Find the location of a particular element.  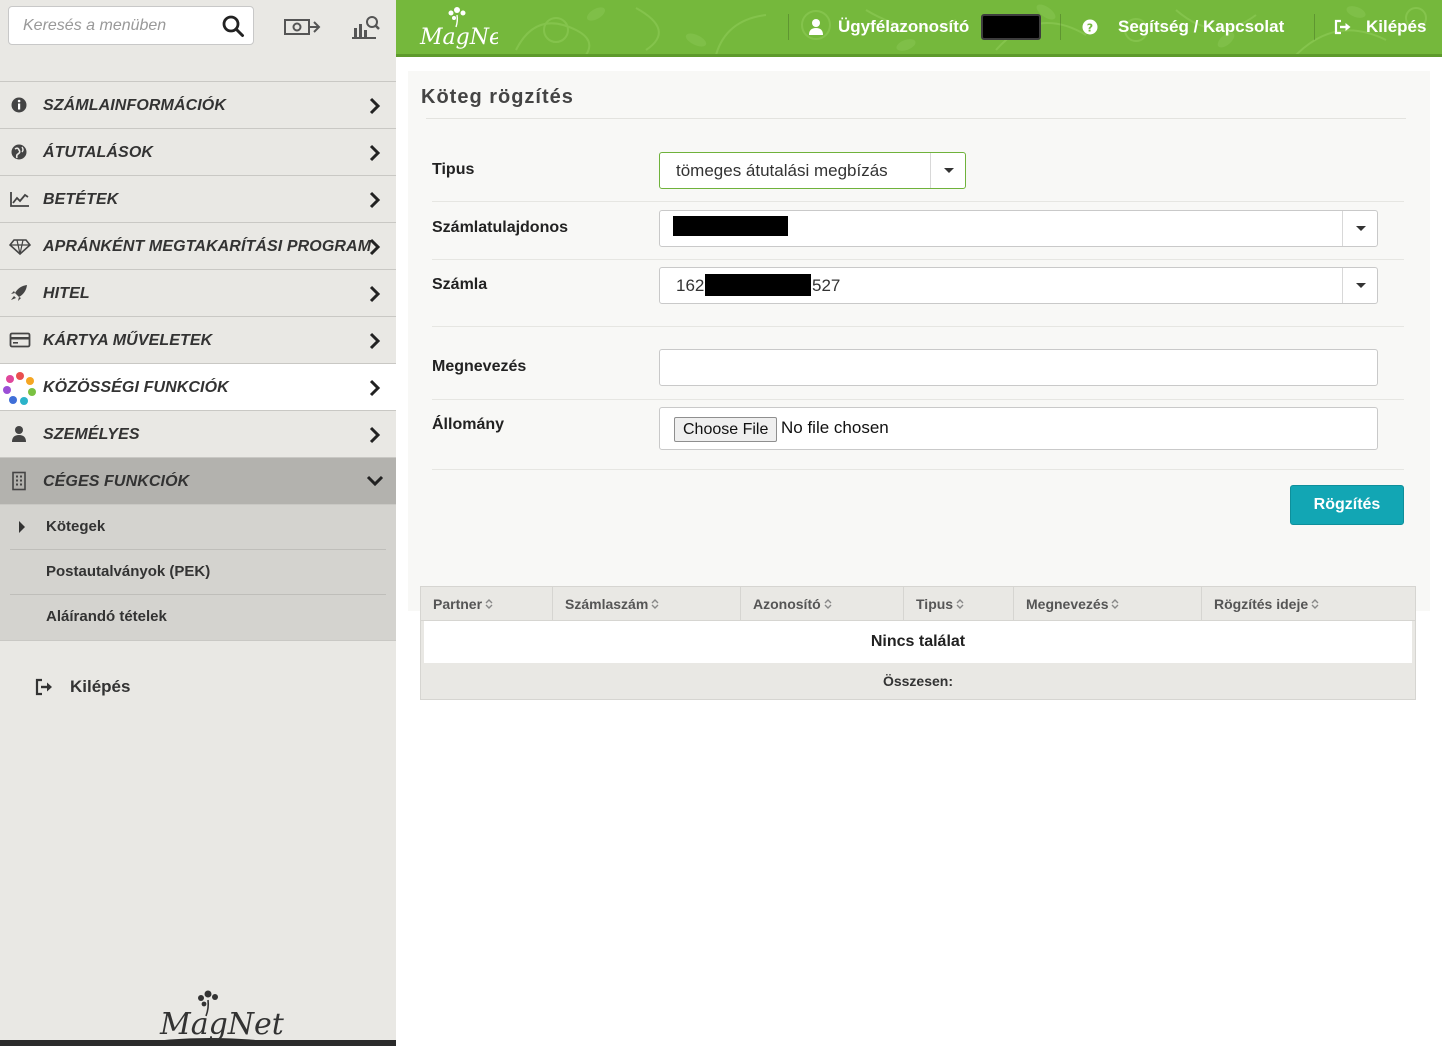

file-label: Állomány is located at coordinates (468, 424).